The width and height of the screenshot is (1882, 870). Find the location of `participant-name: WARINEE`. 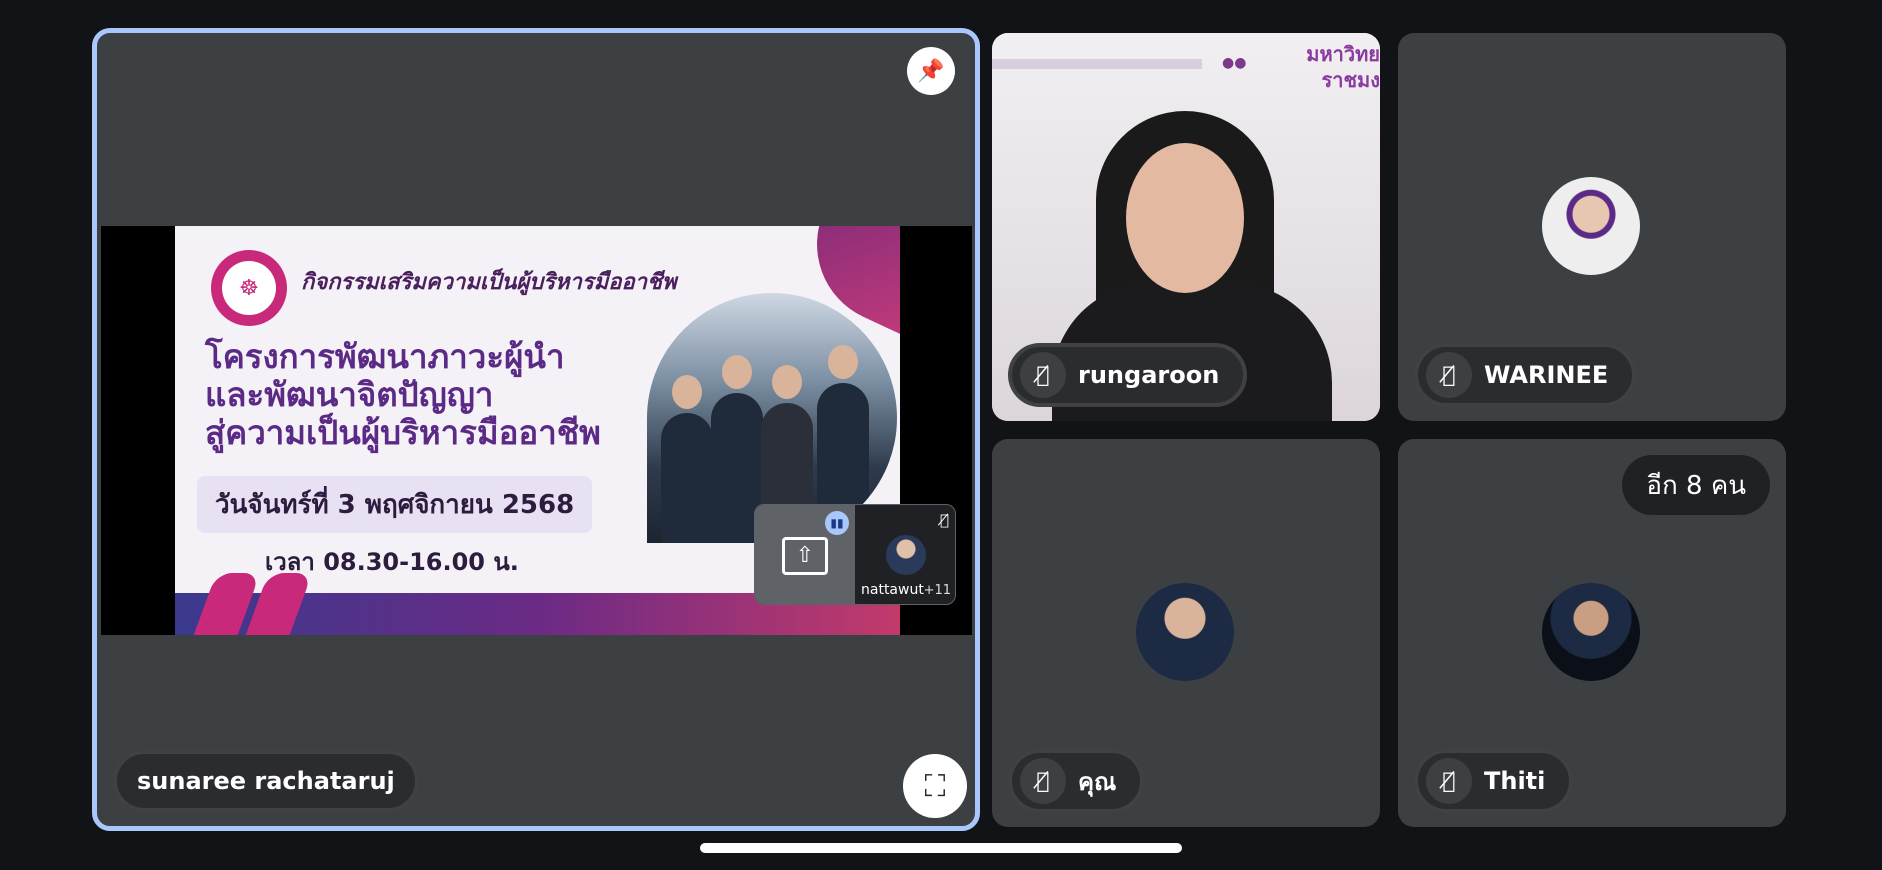

participant-name: WARINEE is located at coordinates (1546, 375).